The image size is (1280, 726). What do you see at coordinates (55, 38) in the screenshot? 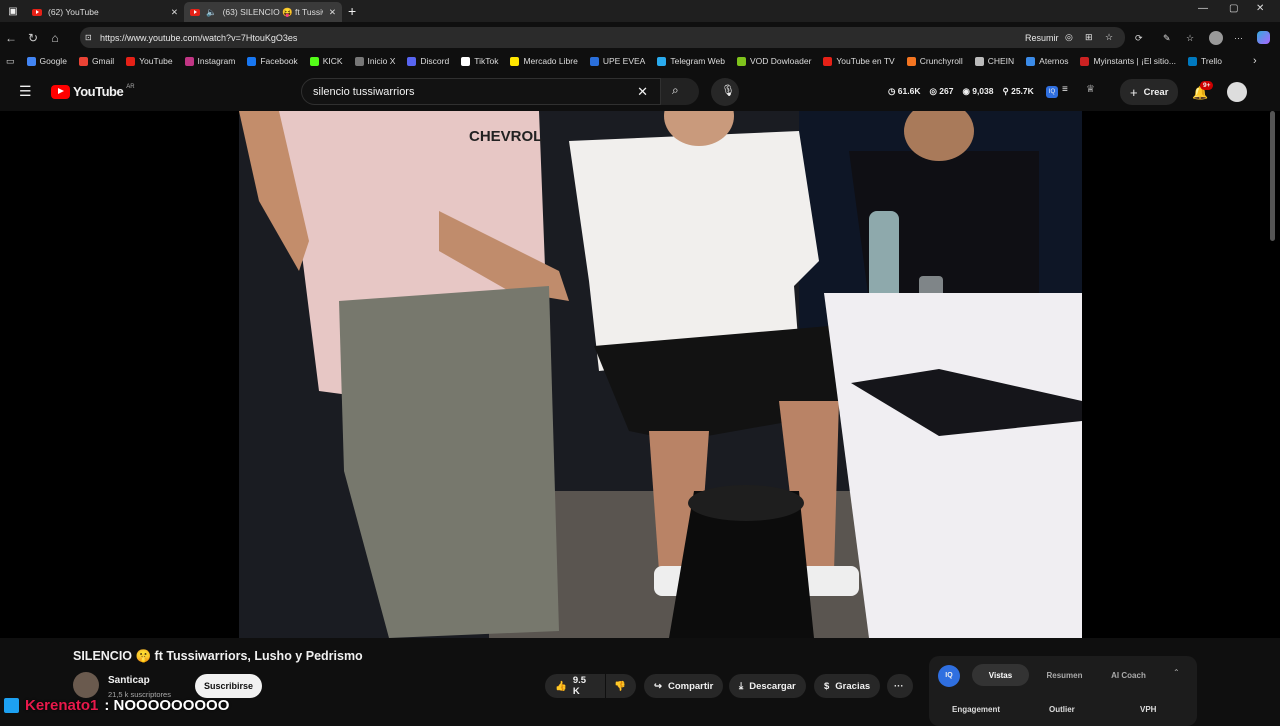
I see `home-icon: ⌂` at bounding box center [55, 38].